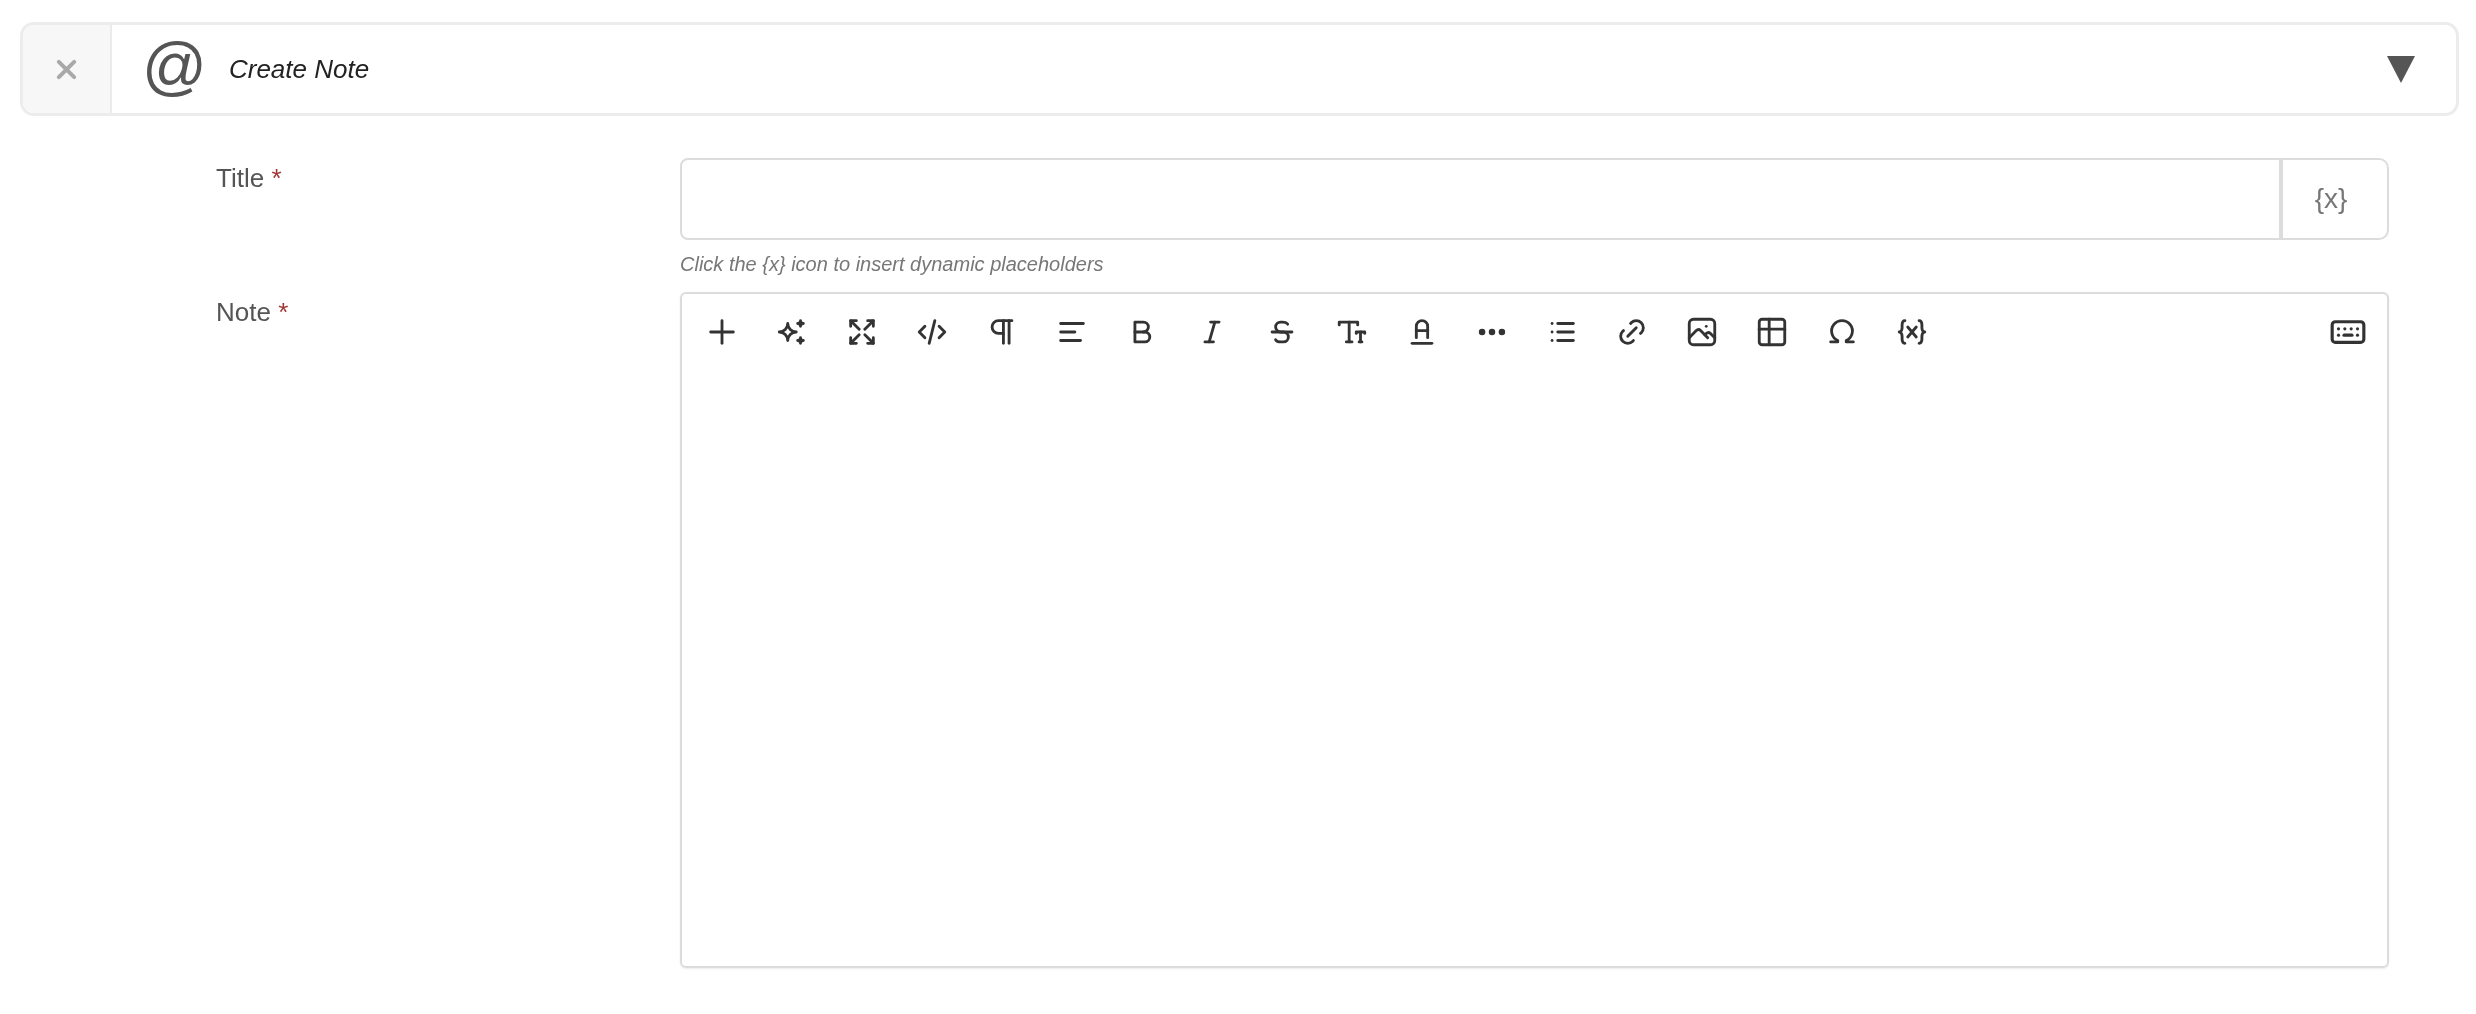 This screenshot has width=2476, height=1014. Describe the element at coordinates (2348, 332) in the screenshot. I see `keyboard-icon` at that location.